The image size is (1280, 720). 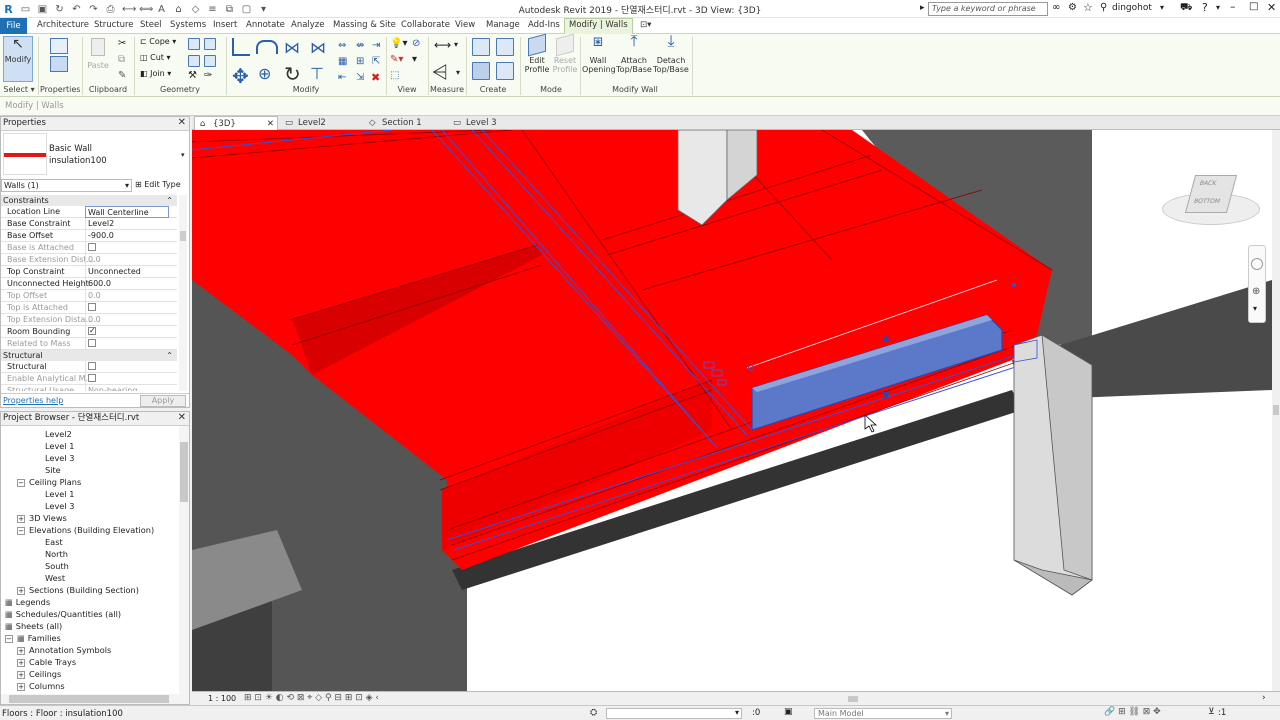 What do you see at coordinates (182, 417) in the screenshot?
I see `close-browser-icon: ✕` at bounding box center [182, 417].